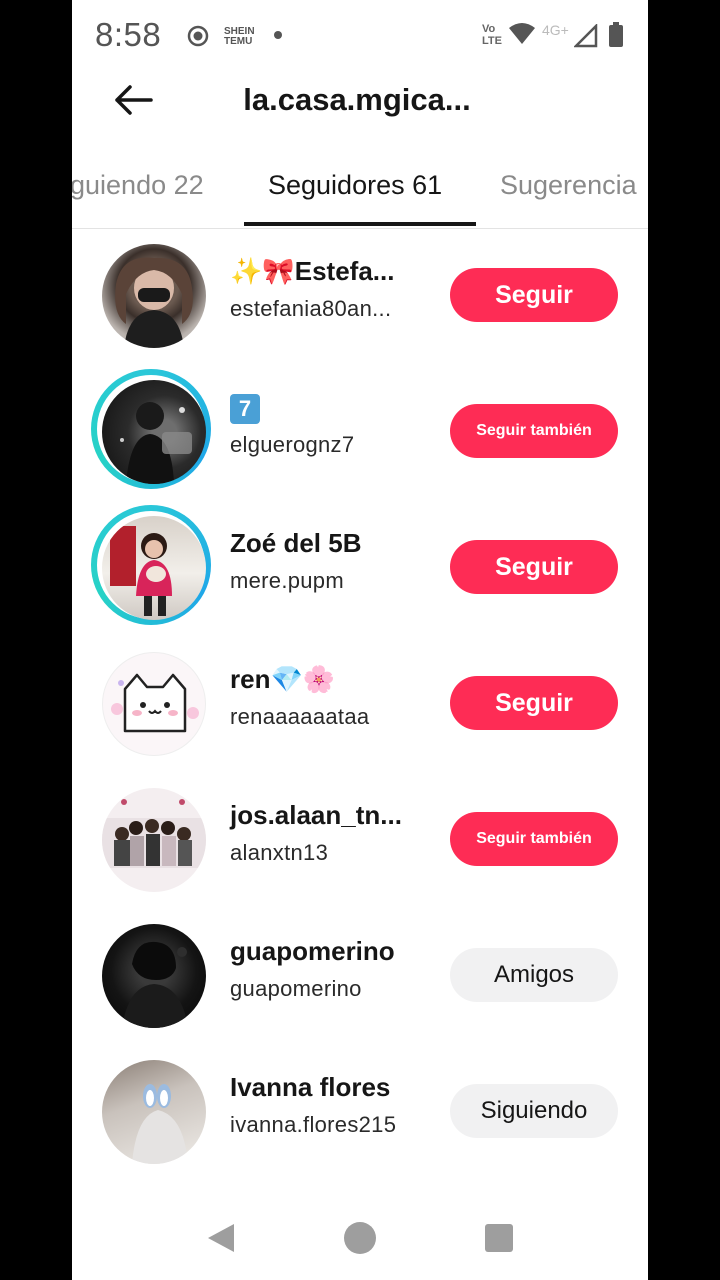 The image size is (720, 1280). I want to click on friends-button: Amigos, so click(534, 975).